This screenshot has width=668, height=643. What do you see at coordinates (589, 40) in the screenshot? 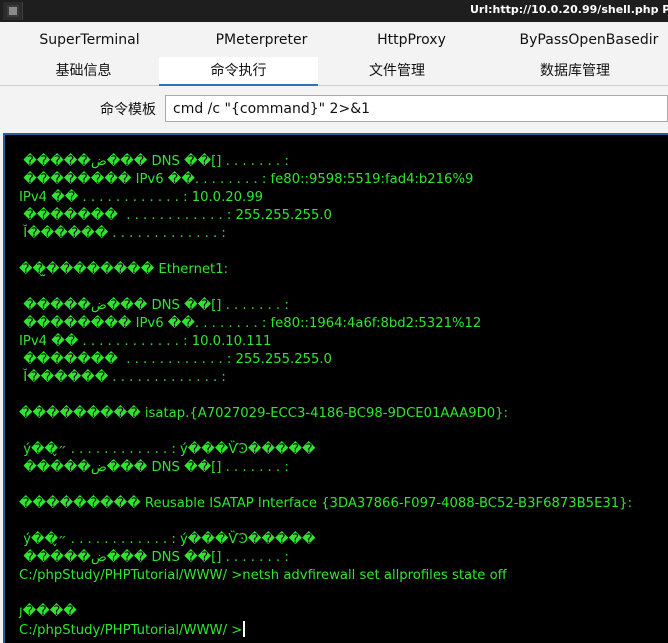
I see `tab-bypassopenbasedir: ByPassOpenBasedir` at bounding box center [589, 40].